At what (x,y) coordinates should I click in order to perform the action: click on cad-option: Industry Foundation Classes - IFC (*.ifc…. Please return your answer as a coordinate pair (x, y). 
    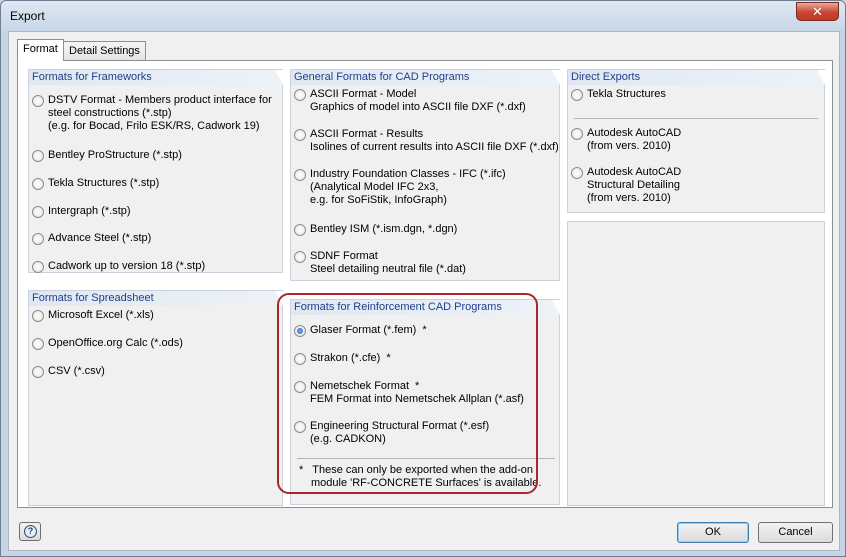
    Looking at the image, I should click on (400, 187).